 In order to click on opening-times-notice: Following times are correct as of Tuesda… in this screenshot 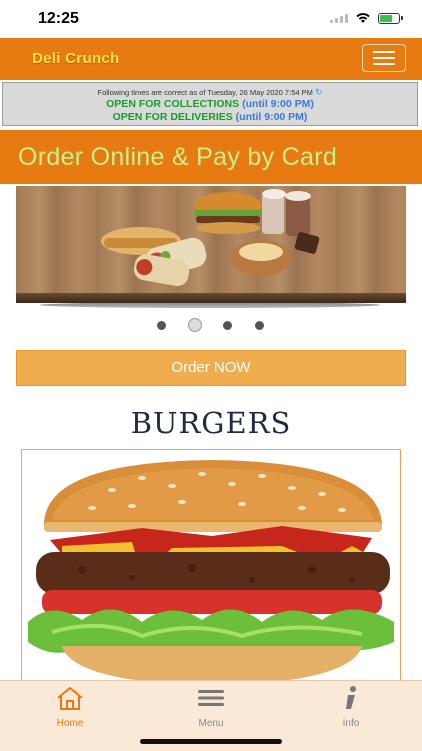, I will do `click(210, 104)`.